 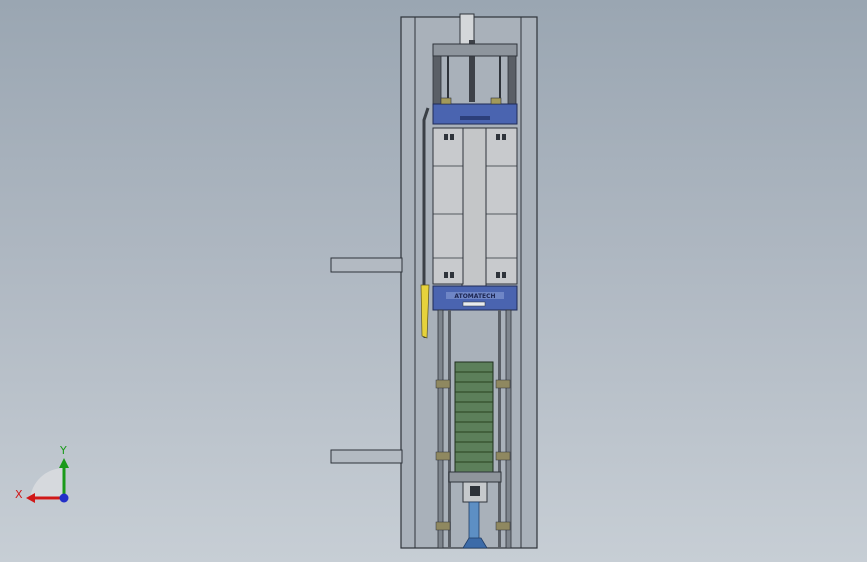 I want to click on right-box-handle-top-b, so click(x=504, y=137).